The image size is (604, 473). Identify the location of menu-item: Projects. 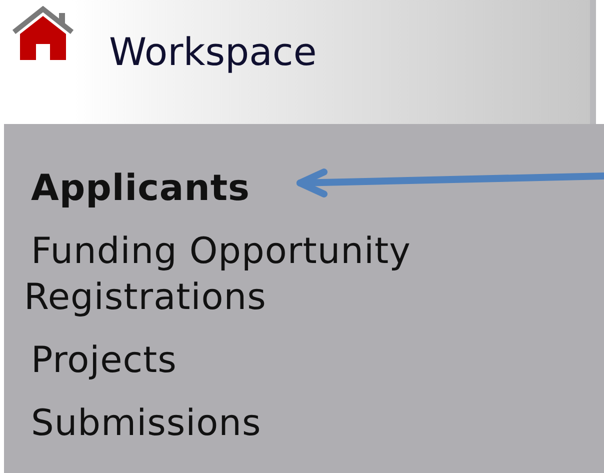
(264, 361).